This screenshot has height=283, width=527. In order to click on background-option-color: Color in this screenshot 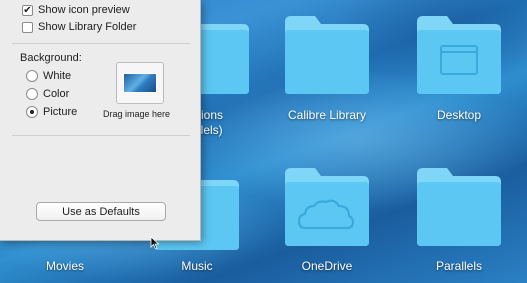, I will do `click(47, 94)`.